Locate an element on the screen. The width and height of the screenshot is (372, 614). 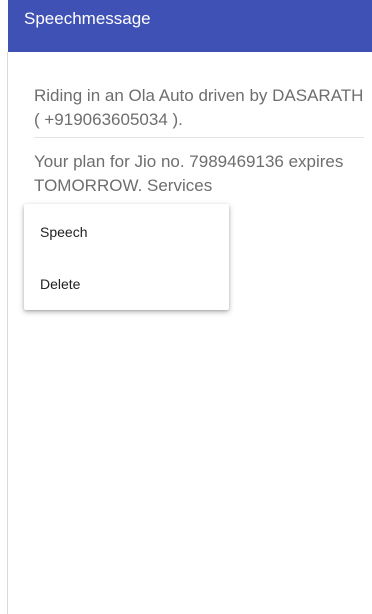
speech-menu-label: Speech is located at coordinates (64, 232).